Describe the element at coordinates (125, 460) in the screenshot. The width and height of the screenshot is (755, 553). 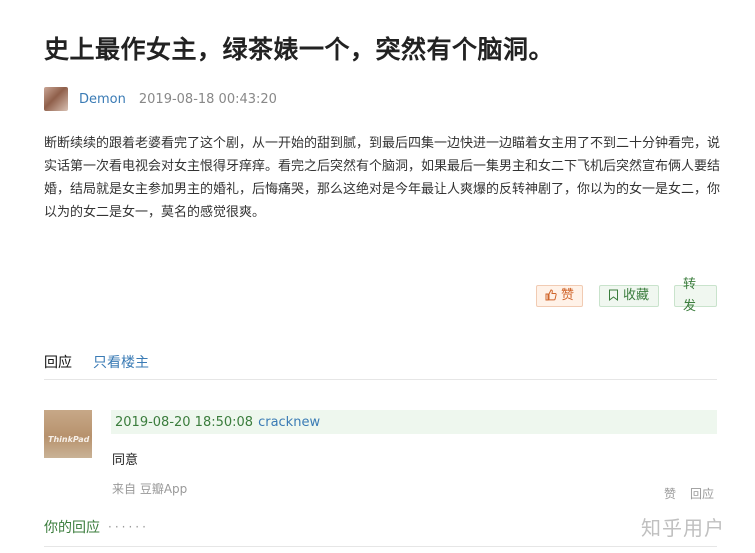
I see `comment-text: 同意` at that location.